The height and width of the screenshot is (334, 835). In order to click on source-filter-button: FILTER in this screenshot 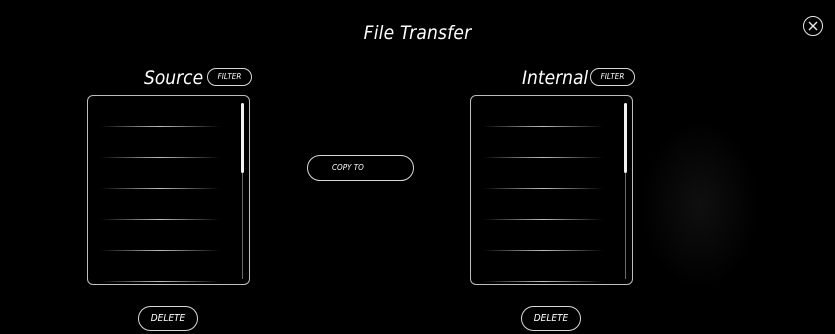, I will do `click(229, 77)`.